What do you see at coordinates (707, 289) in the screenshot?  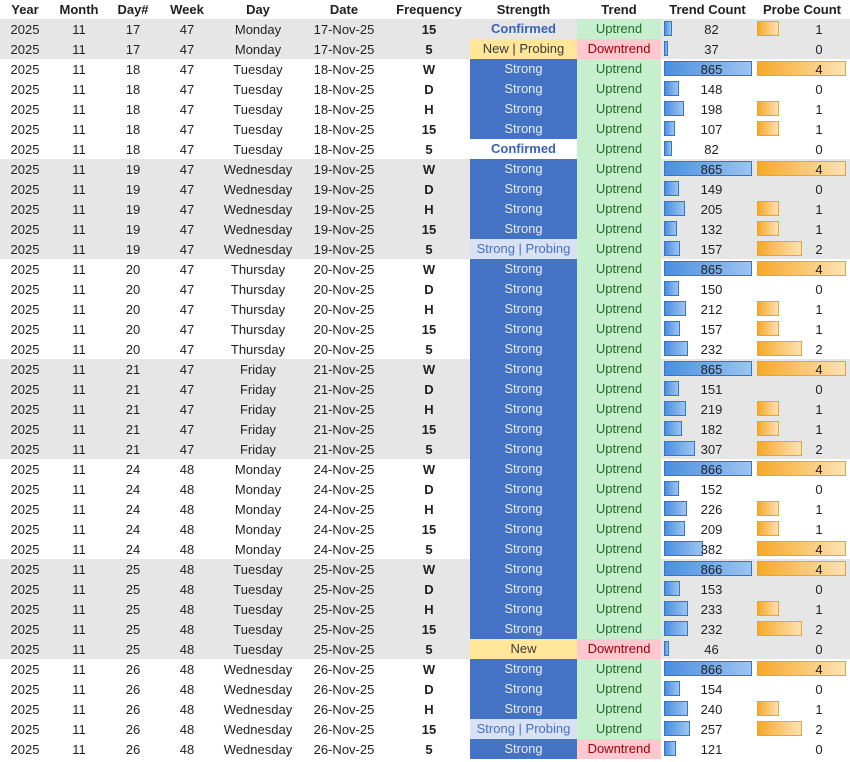 I see `cell-trend-count: 150` at bounding box center [707, 289].